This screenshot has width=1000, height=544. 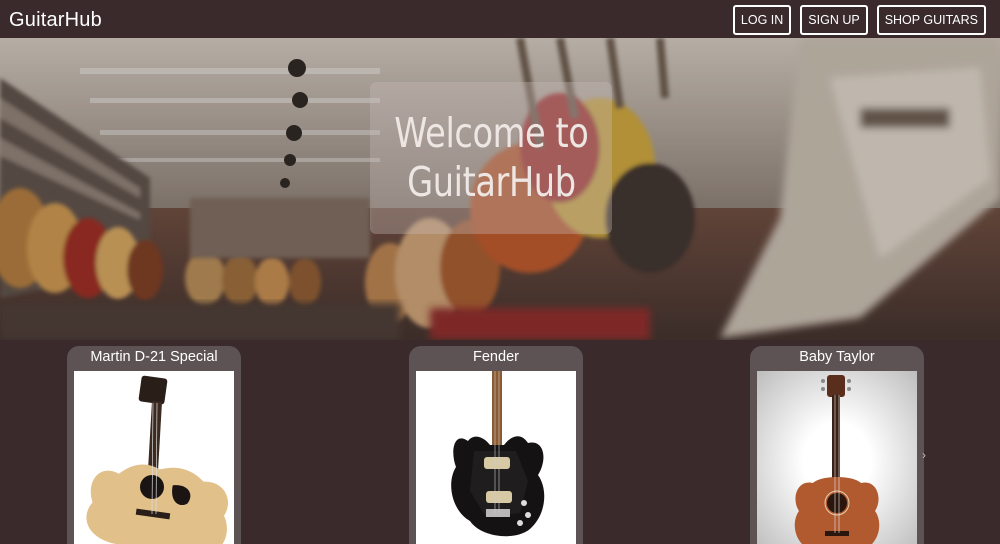 I want to click on guitar-card-martin: Martin D-21 Special, so click(x=154, y=445).